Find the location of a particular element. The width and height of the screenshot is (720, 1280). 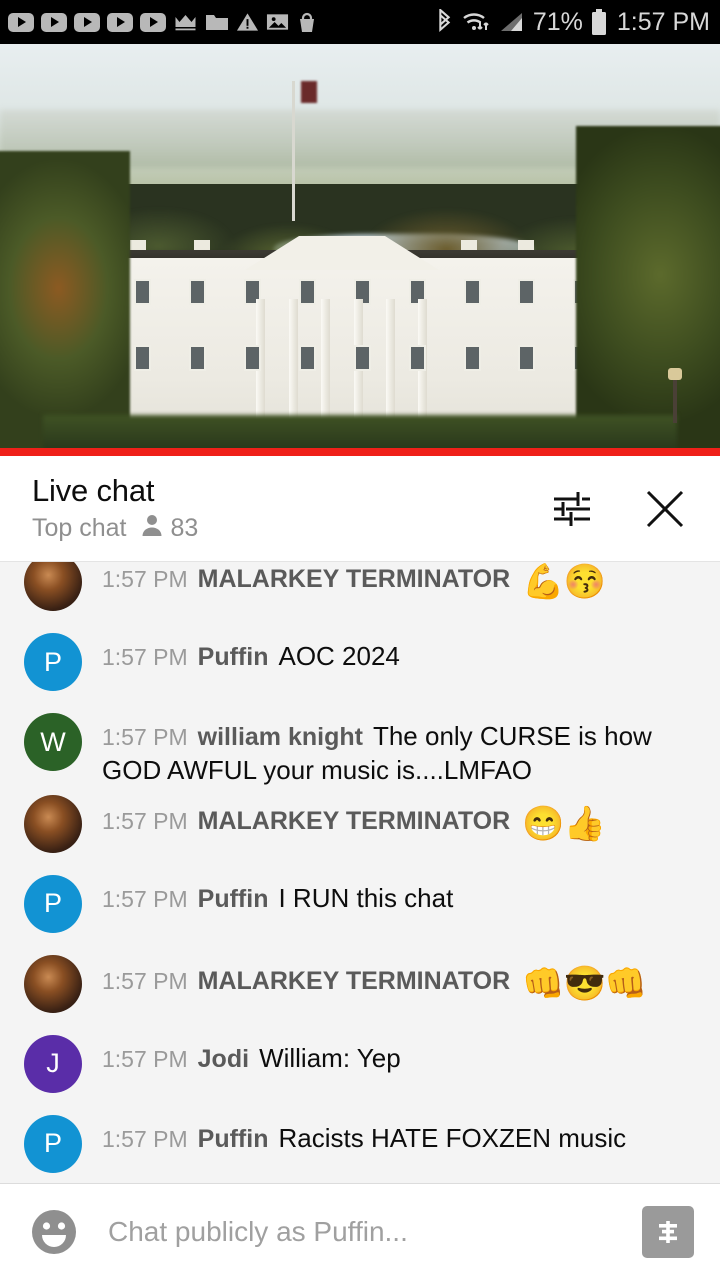

message-text: Racists HATE FOXZEN music is located at coordinates (452, 1137).